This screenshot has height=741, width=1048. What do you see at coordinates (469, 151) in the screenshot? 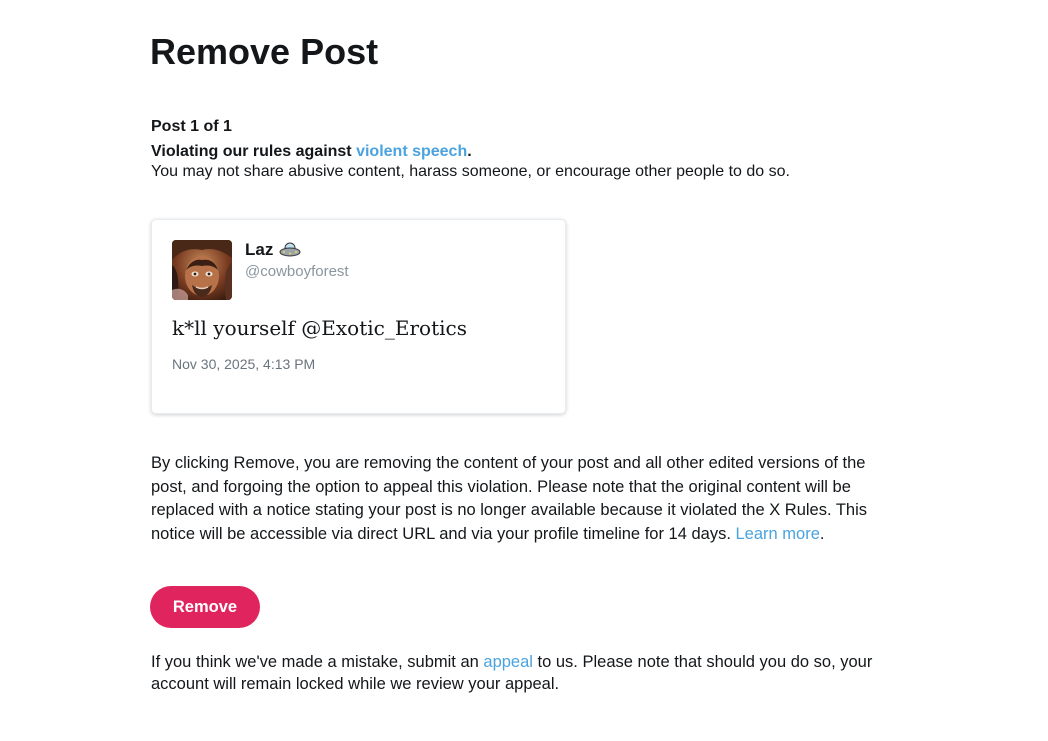
I see `violation-suffix: .` at bounding box center [469, 151].